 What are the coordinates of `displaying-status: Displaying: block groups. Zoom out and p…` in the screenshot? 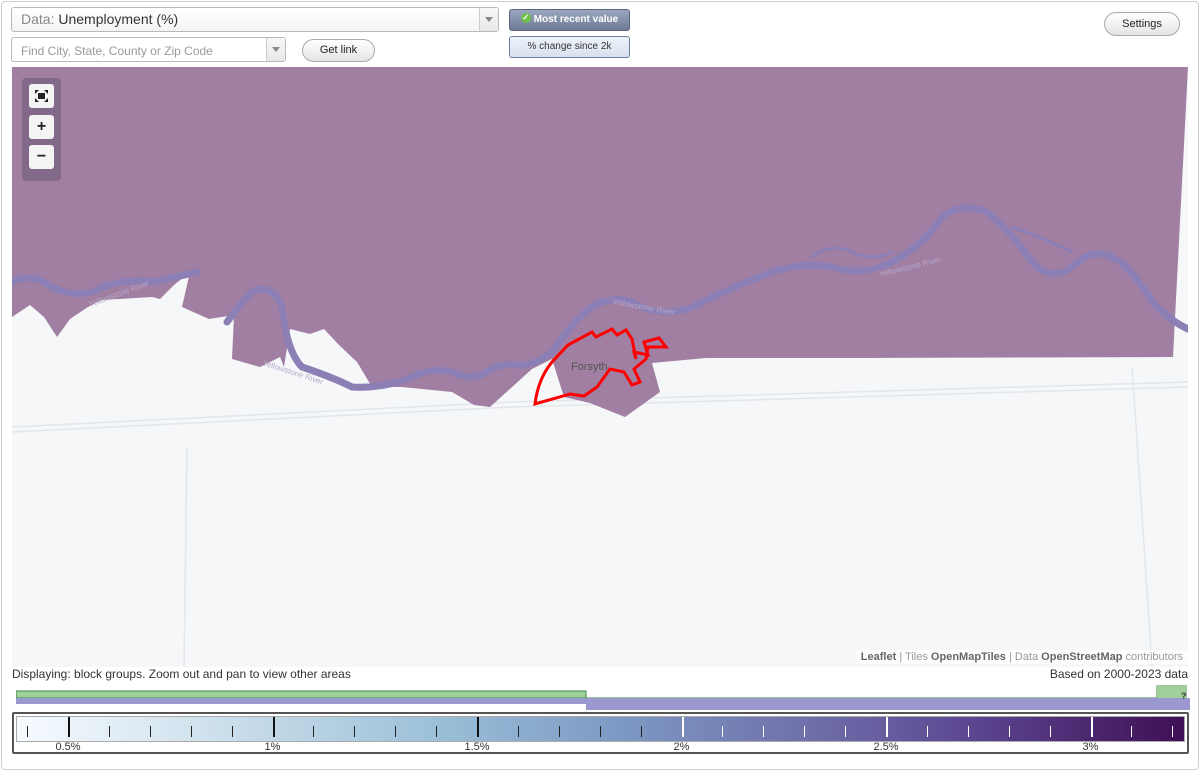 It's located at (181, 674).